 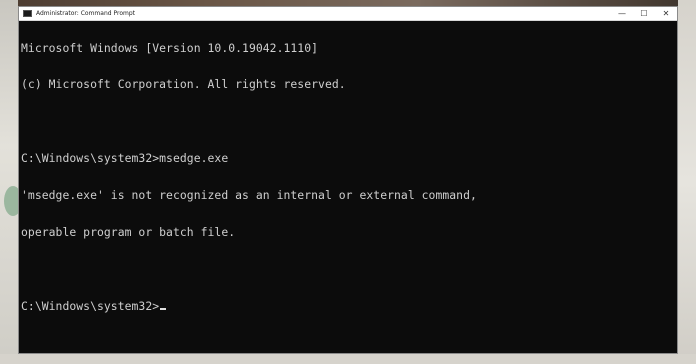 What do you see at coordinates (163, 308) in the screenshot?
I see `text-cursor` at bounding box center [163, 308].